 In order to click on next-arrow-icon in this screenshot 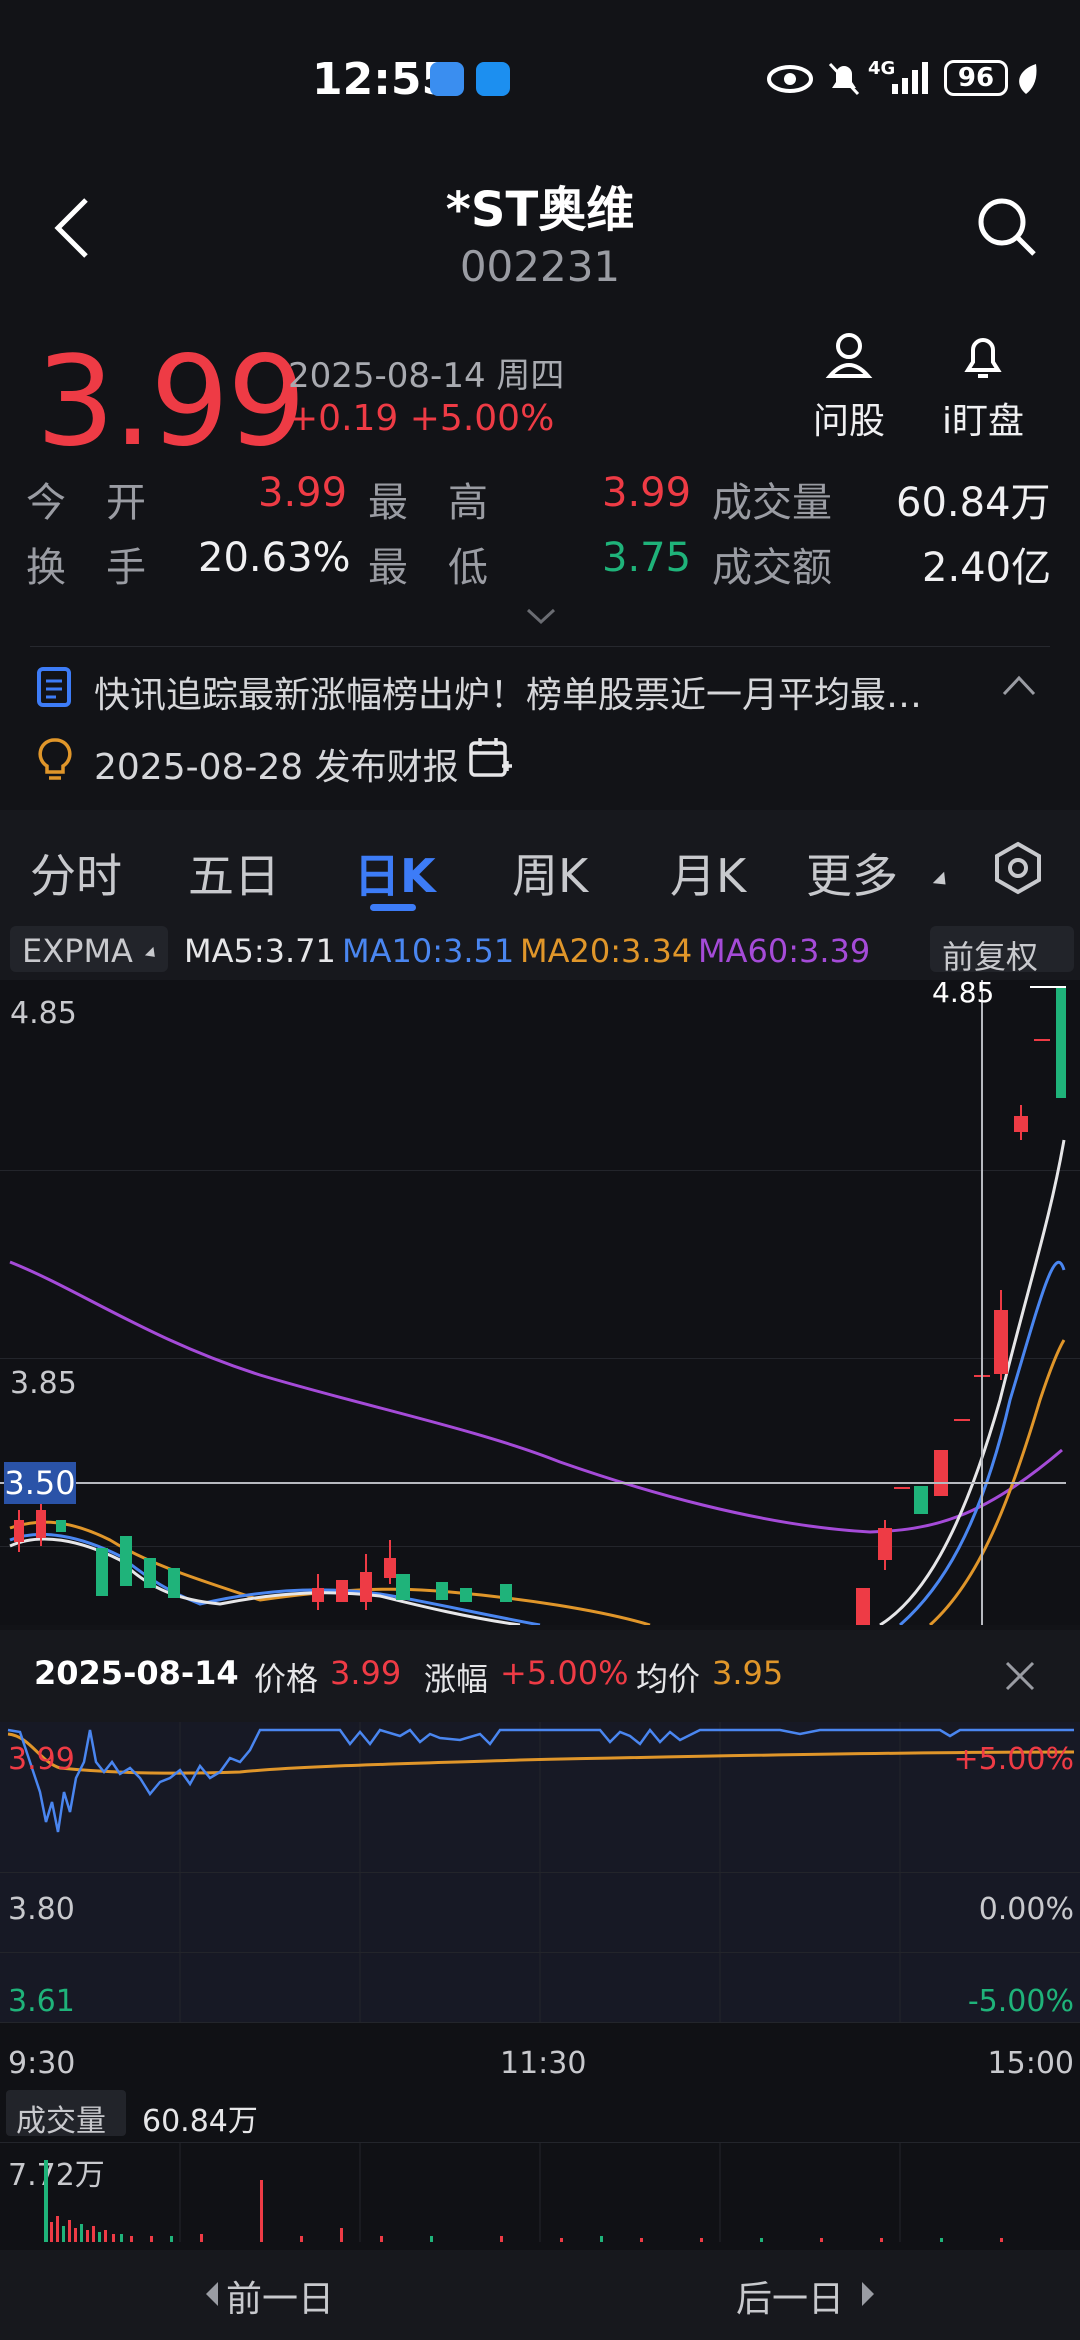, I will do `click(868, 2294)`.